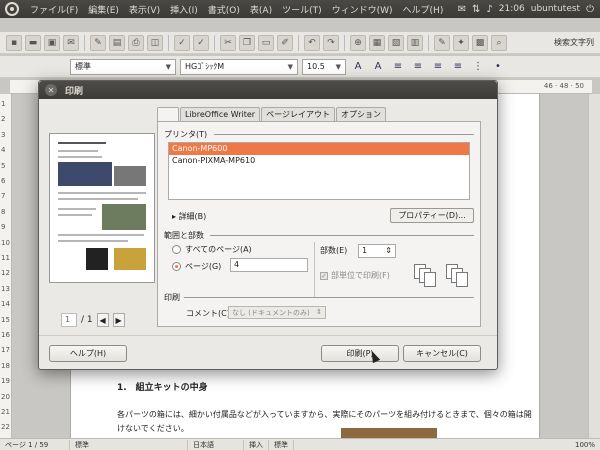 The height and width of the screenshot is (450, 600). Describe the element at coordinates (52, 42) in the screenshot. I see `save-icon: ▣` at that location.